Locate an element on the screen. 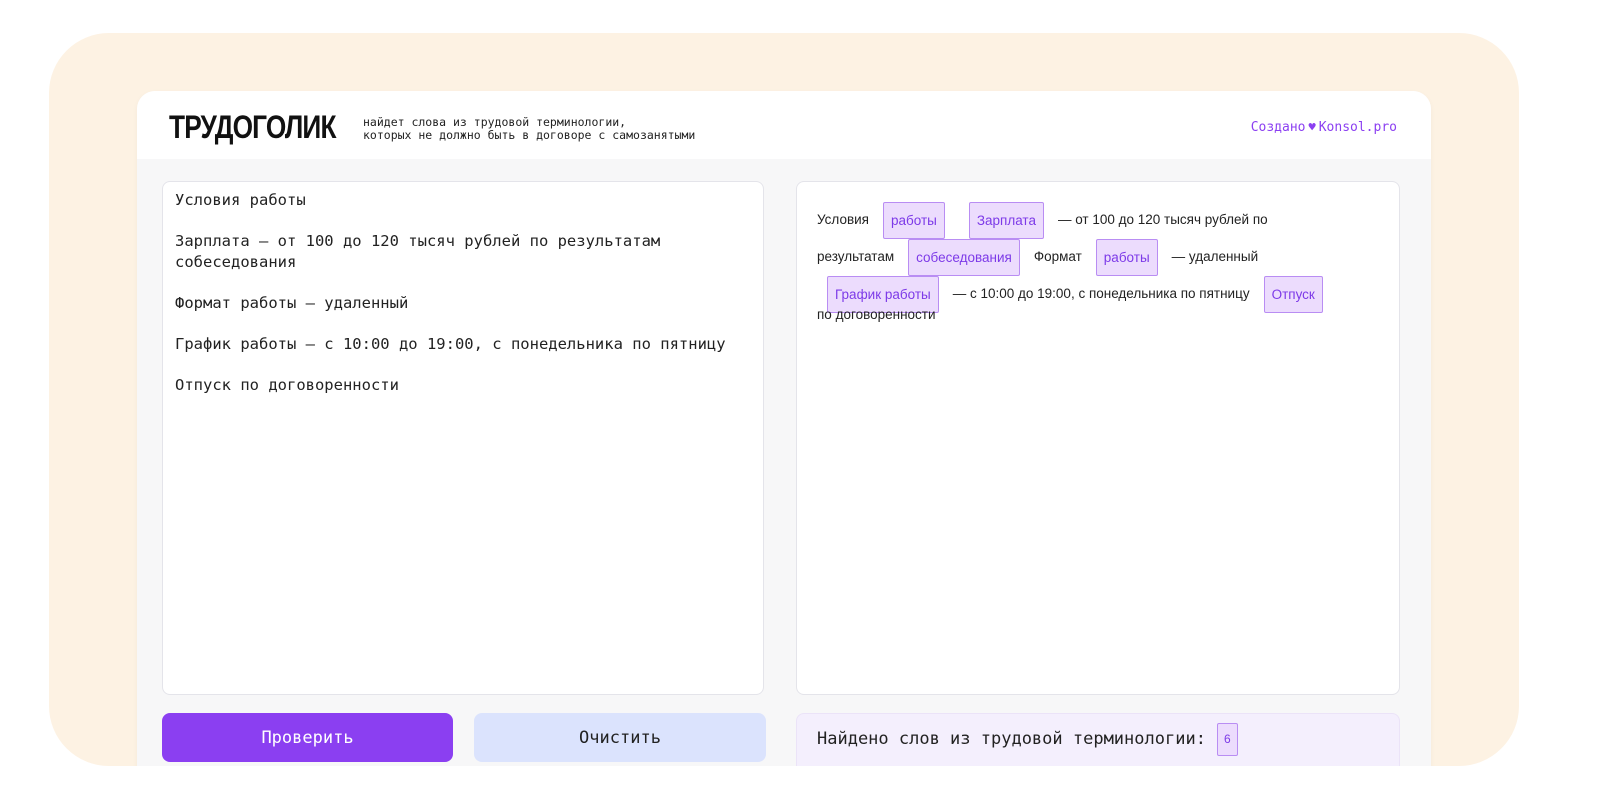 The width and height of the screenshot is (1600, 812). highlighted-term: собеседования is located at coordinates (964, 257).